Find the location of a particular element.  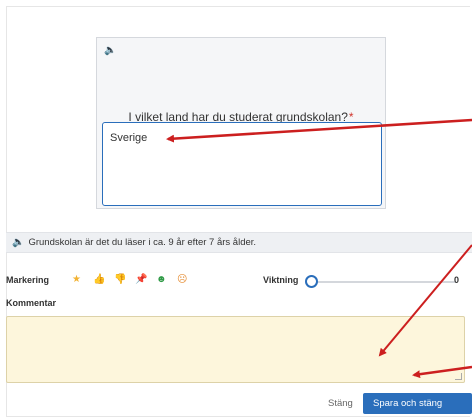

answer-value: Sverige is located at coordinates (129, 138).